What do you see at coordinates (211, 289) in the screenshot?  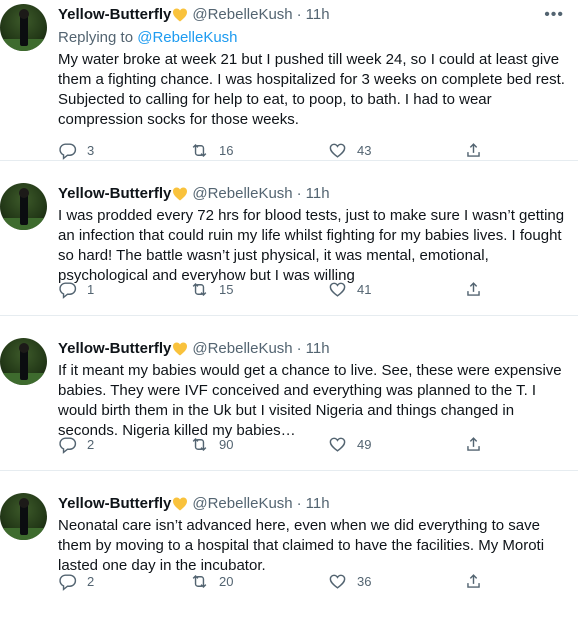 I see `retweet-button: 15` at bounding box center [211, 289].